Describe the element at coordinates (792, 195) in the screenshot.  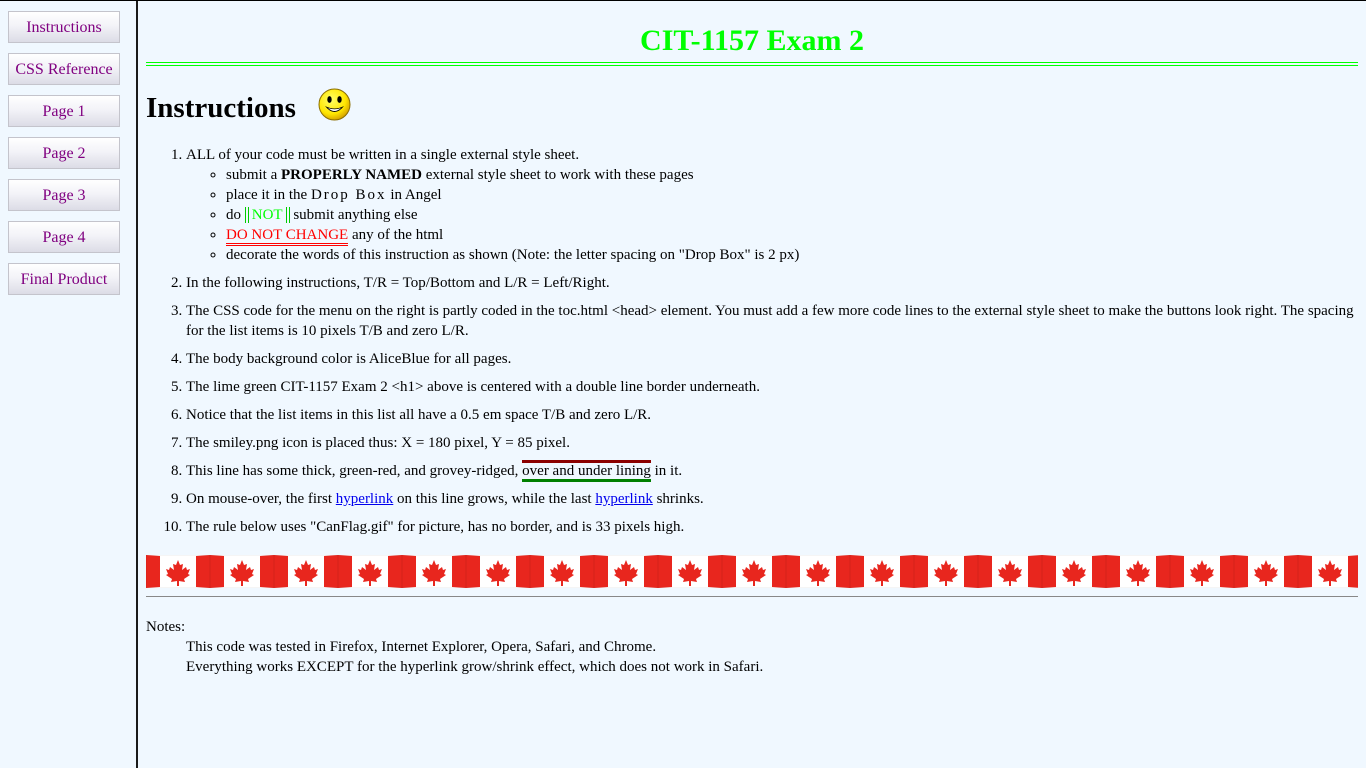
I see `sub-list-item: place it in the Drop Box in Angel` at that location.